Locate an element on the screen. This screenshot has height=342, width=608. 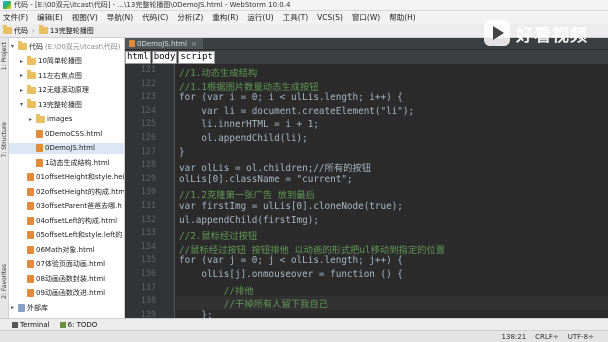
tree-file: 09动画函数改进.html is located at coordinates (57, 293).